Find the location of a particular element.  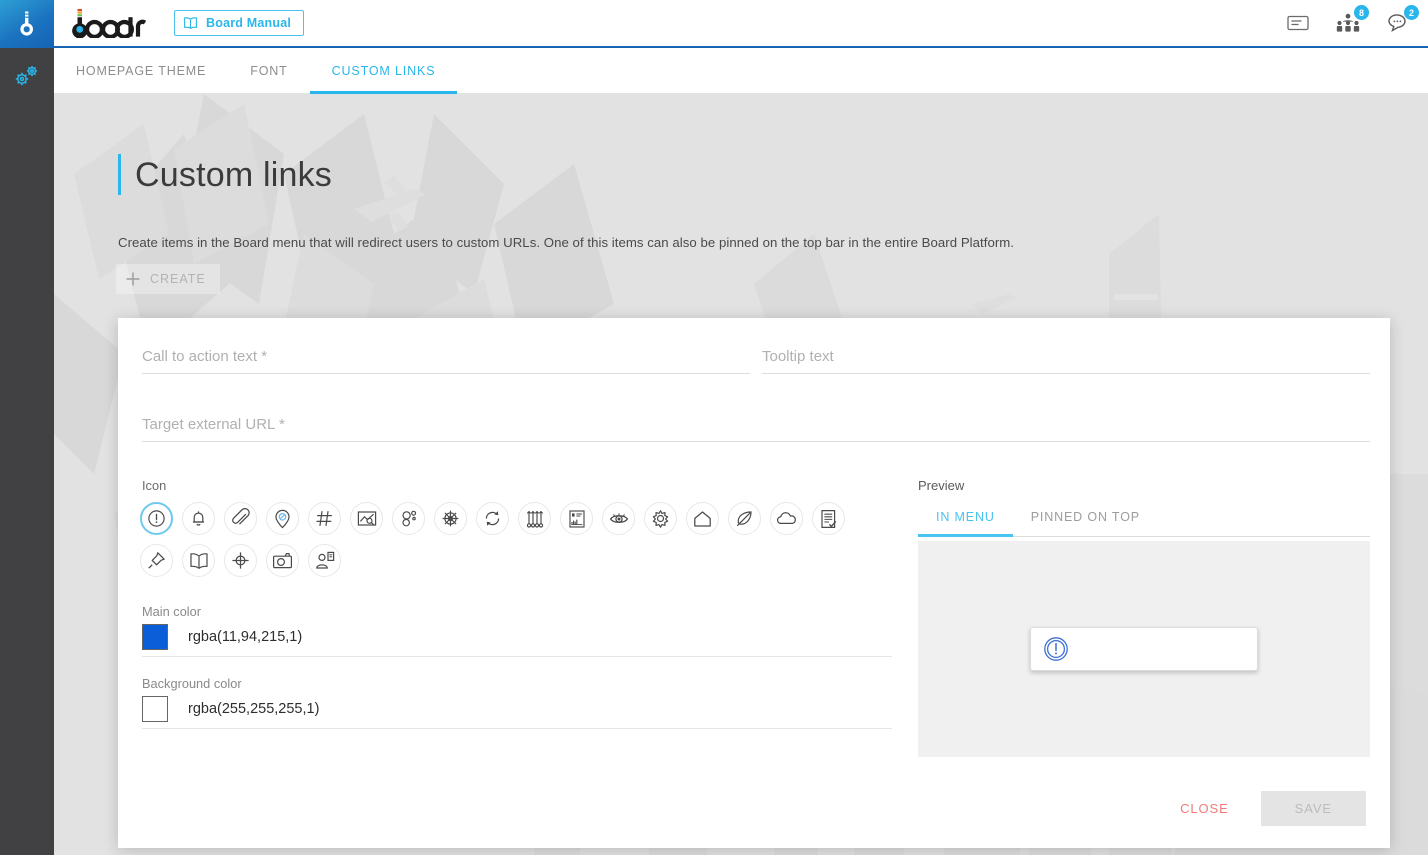

main-color-row: Main color rgba(11,94,215,1) is located at coordinates (517, 630).